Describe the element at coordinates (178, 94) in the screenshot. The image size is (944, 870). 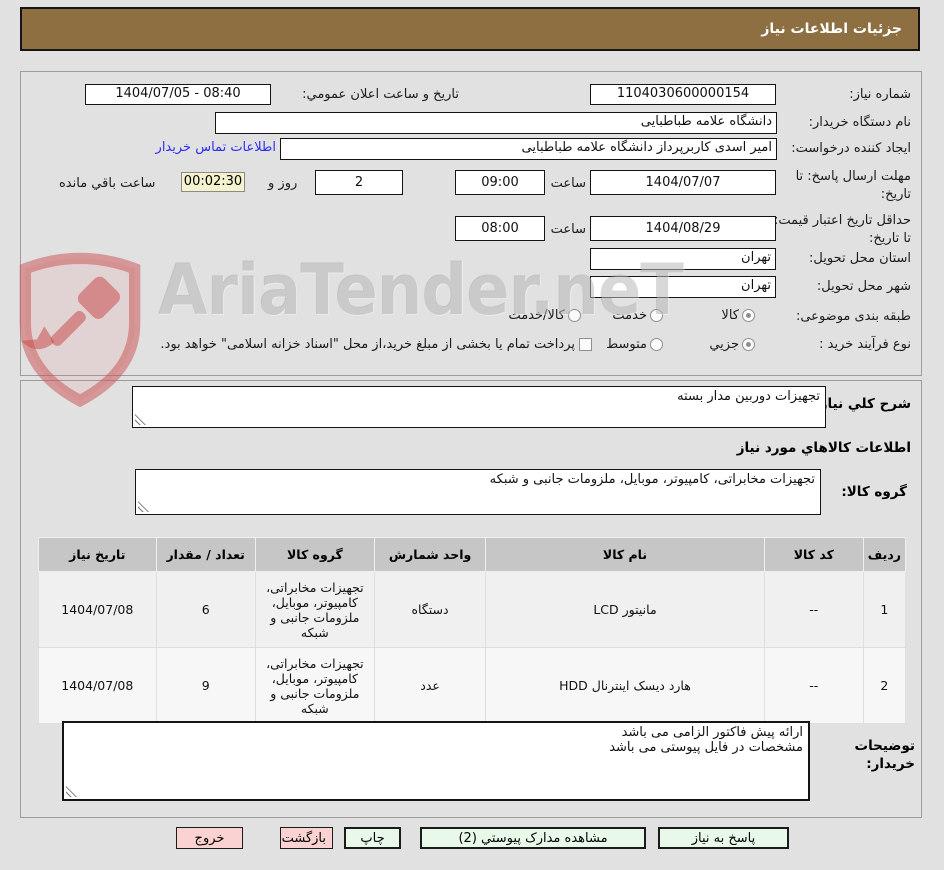
I see `announce-datetime-field: 1404/07/05 - 08:40` at that location.